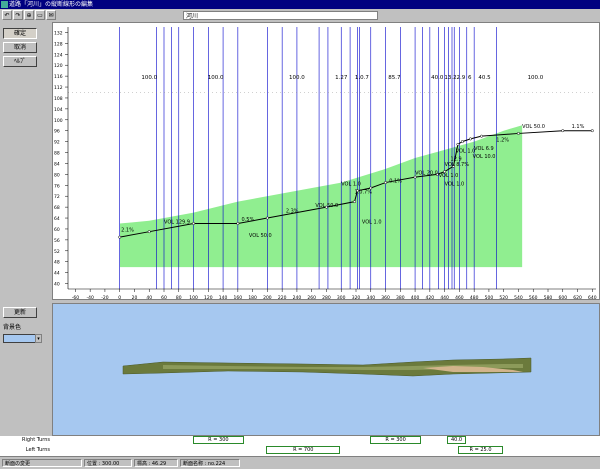  I want to click on segment-length-label: 6, so click(470, 78).